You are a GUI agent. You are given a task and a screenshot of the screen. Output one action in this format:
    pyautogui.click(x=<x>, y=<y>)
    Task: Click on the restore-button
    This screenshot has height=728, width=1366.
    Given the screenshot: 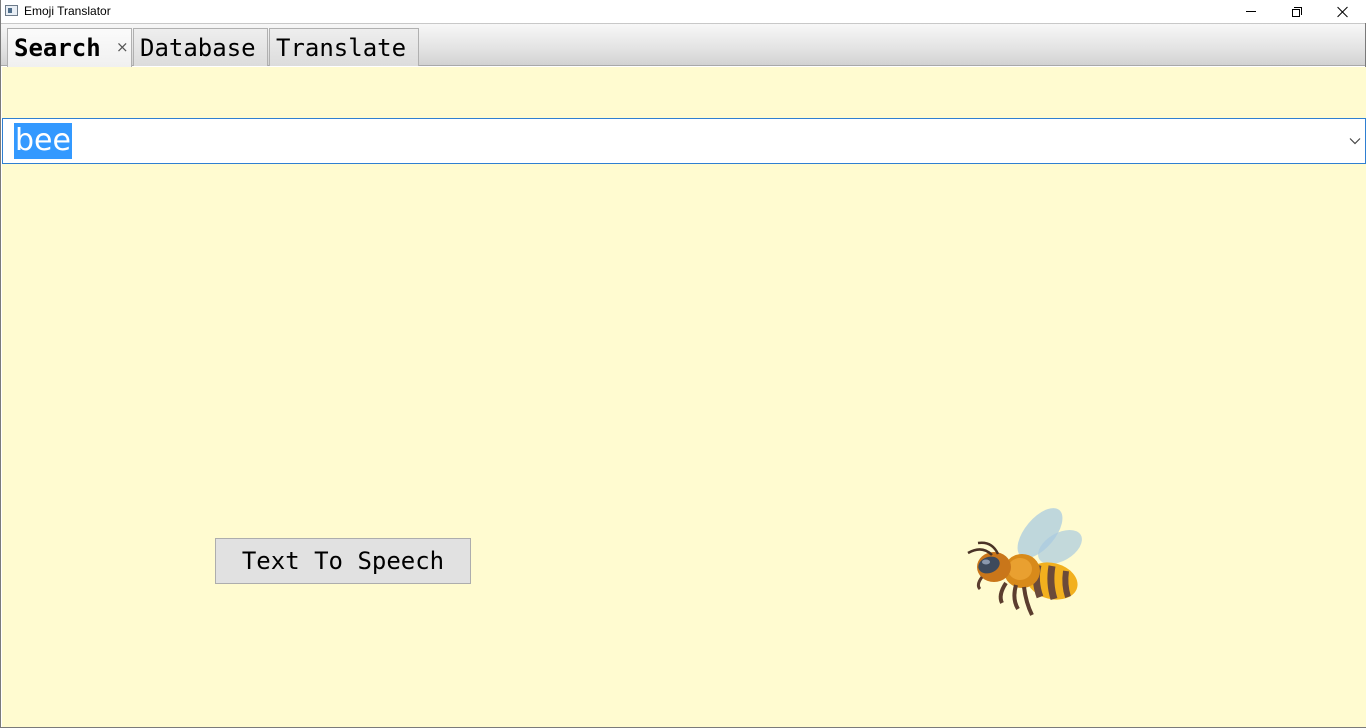 What is the action you would take?
    pyautogui.click(x=1297, y=11)
    